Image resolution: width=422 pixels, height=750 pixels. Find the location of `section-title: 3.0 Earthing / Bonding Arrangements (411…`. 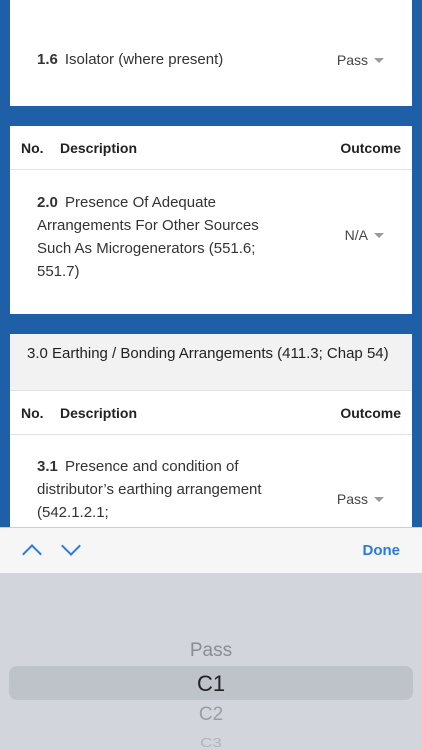

section-title: 3.0 Earthing / Bonding Arrangements (411… is located at coordinates (211, 362).